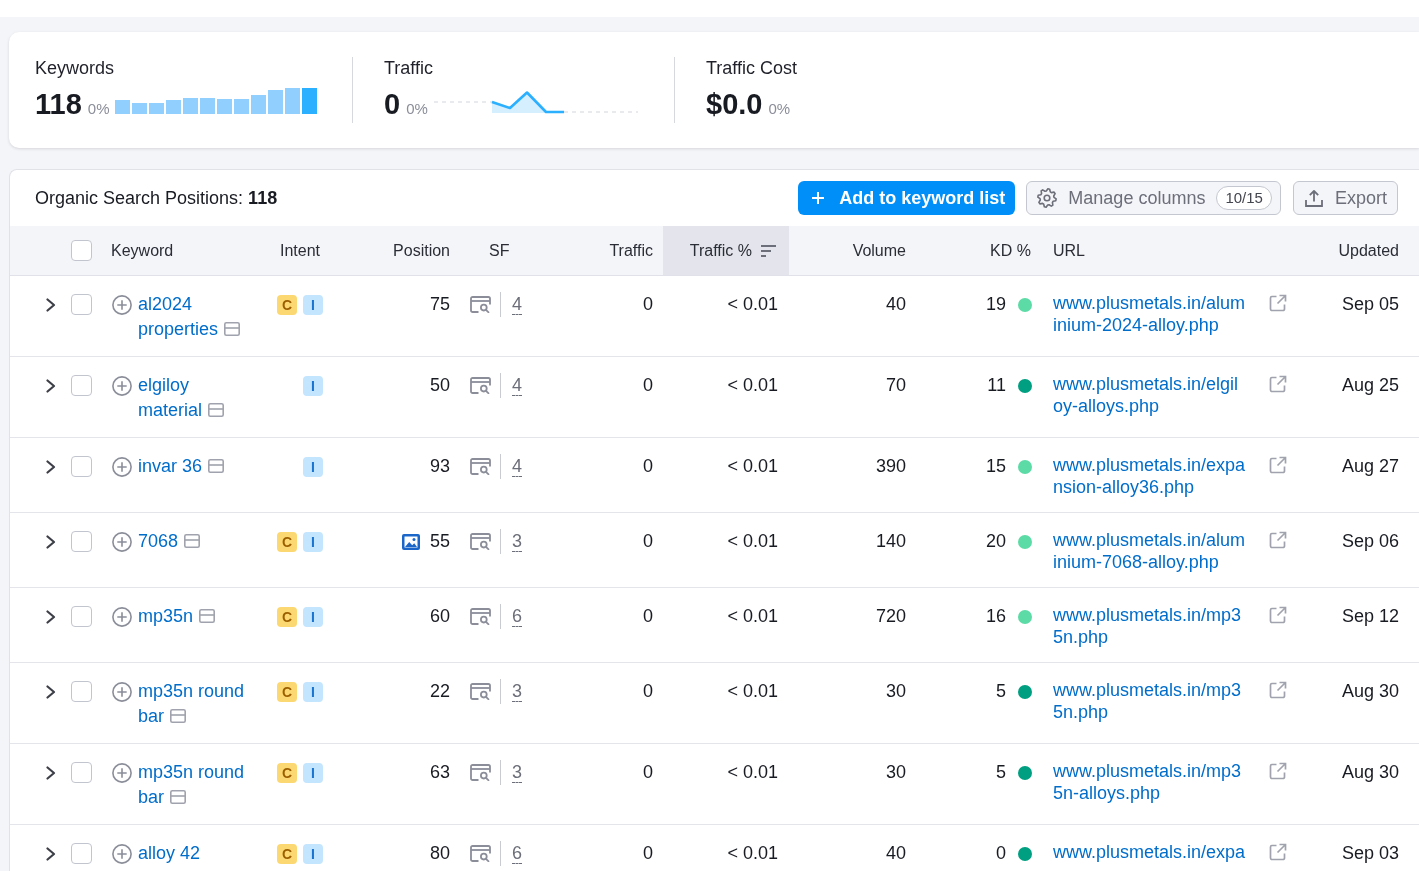 The image size is (1419, 871). I want to click on url-link: www.plusmetals.in/expa, so click(1150, 852).